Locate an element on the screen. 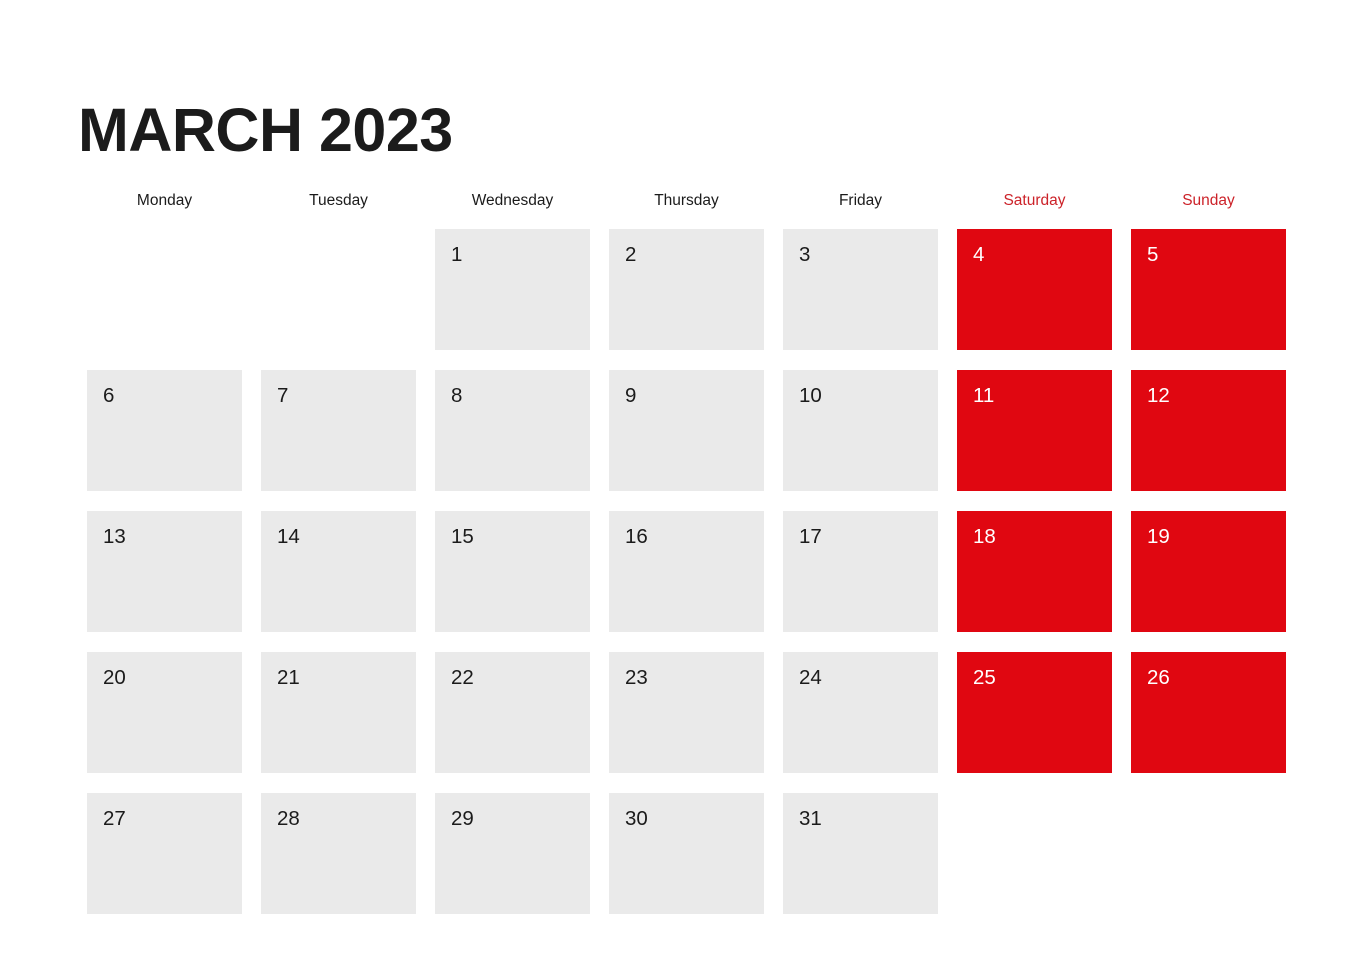  day-cell: 7 is located at coordinates (338, 430).